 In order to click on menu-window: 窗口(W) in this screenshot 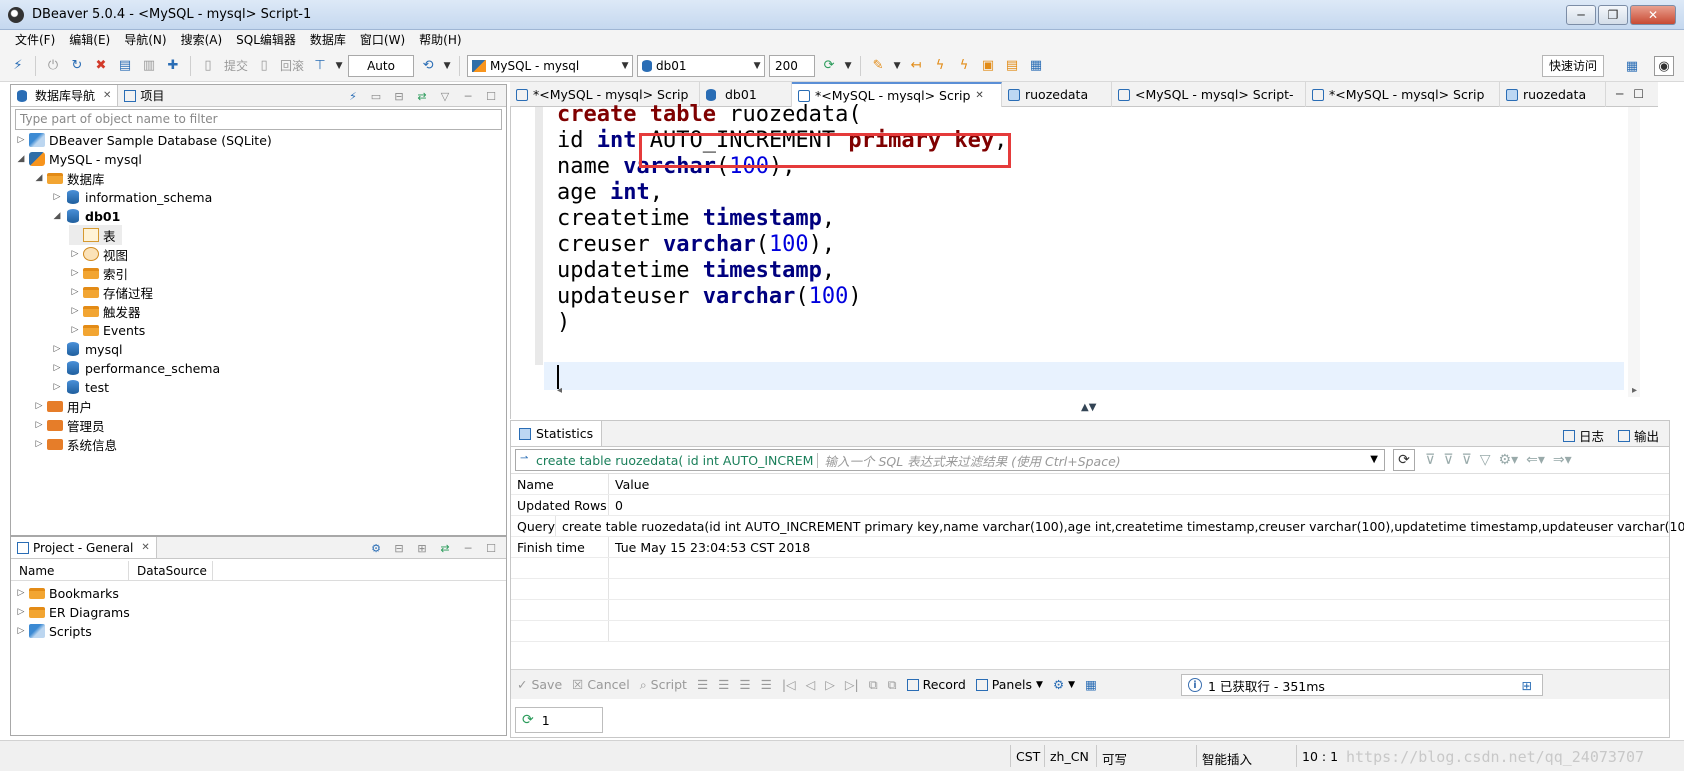, I will do `click(382, 40)`.